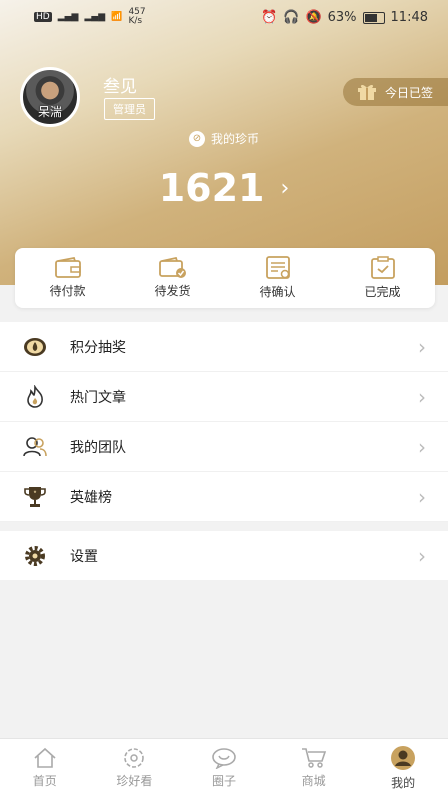  Describe the element at coordinates (382, 292) in the screenshot. I see `order-label: 已完成` at that location.